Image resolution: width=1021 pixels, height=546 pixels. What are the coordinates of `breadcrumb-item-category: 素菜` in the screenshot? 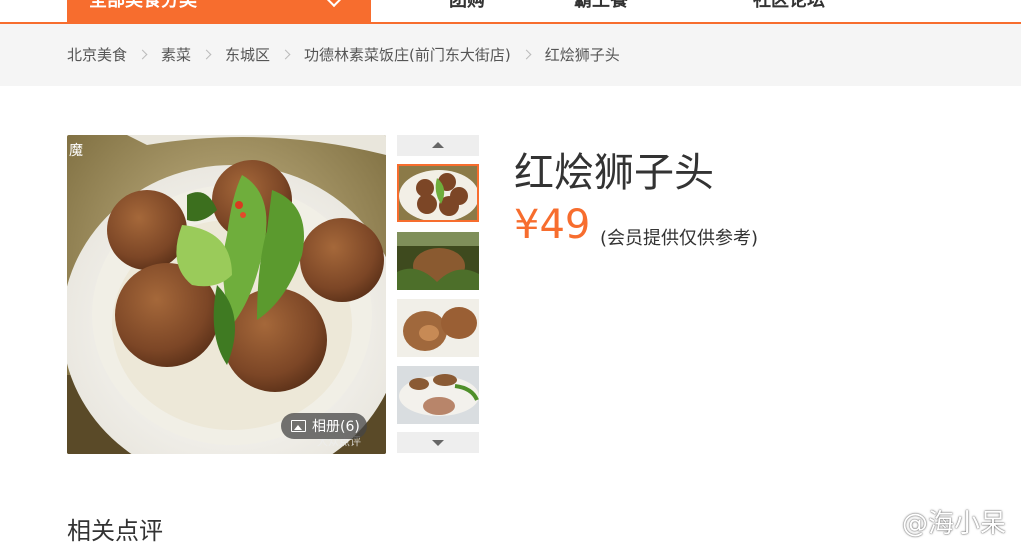 It's located at (176, 54).